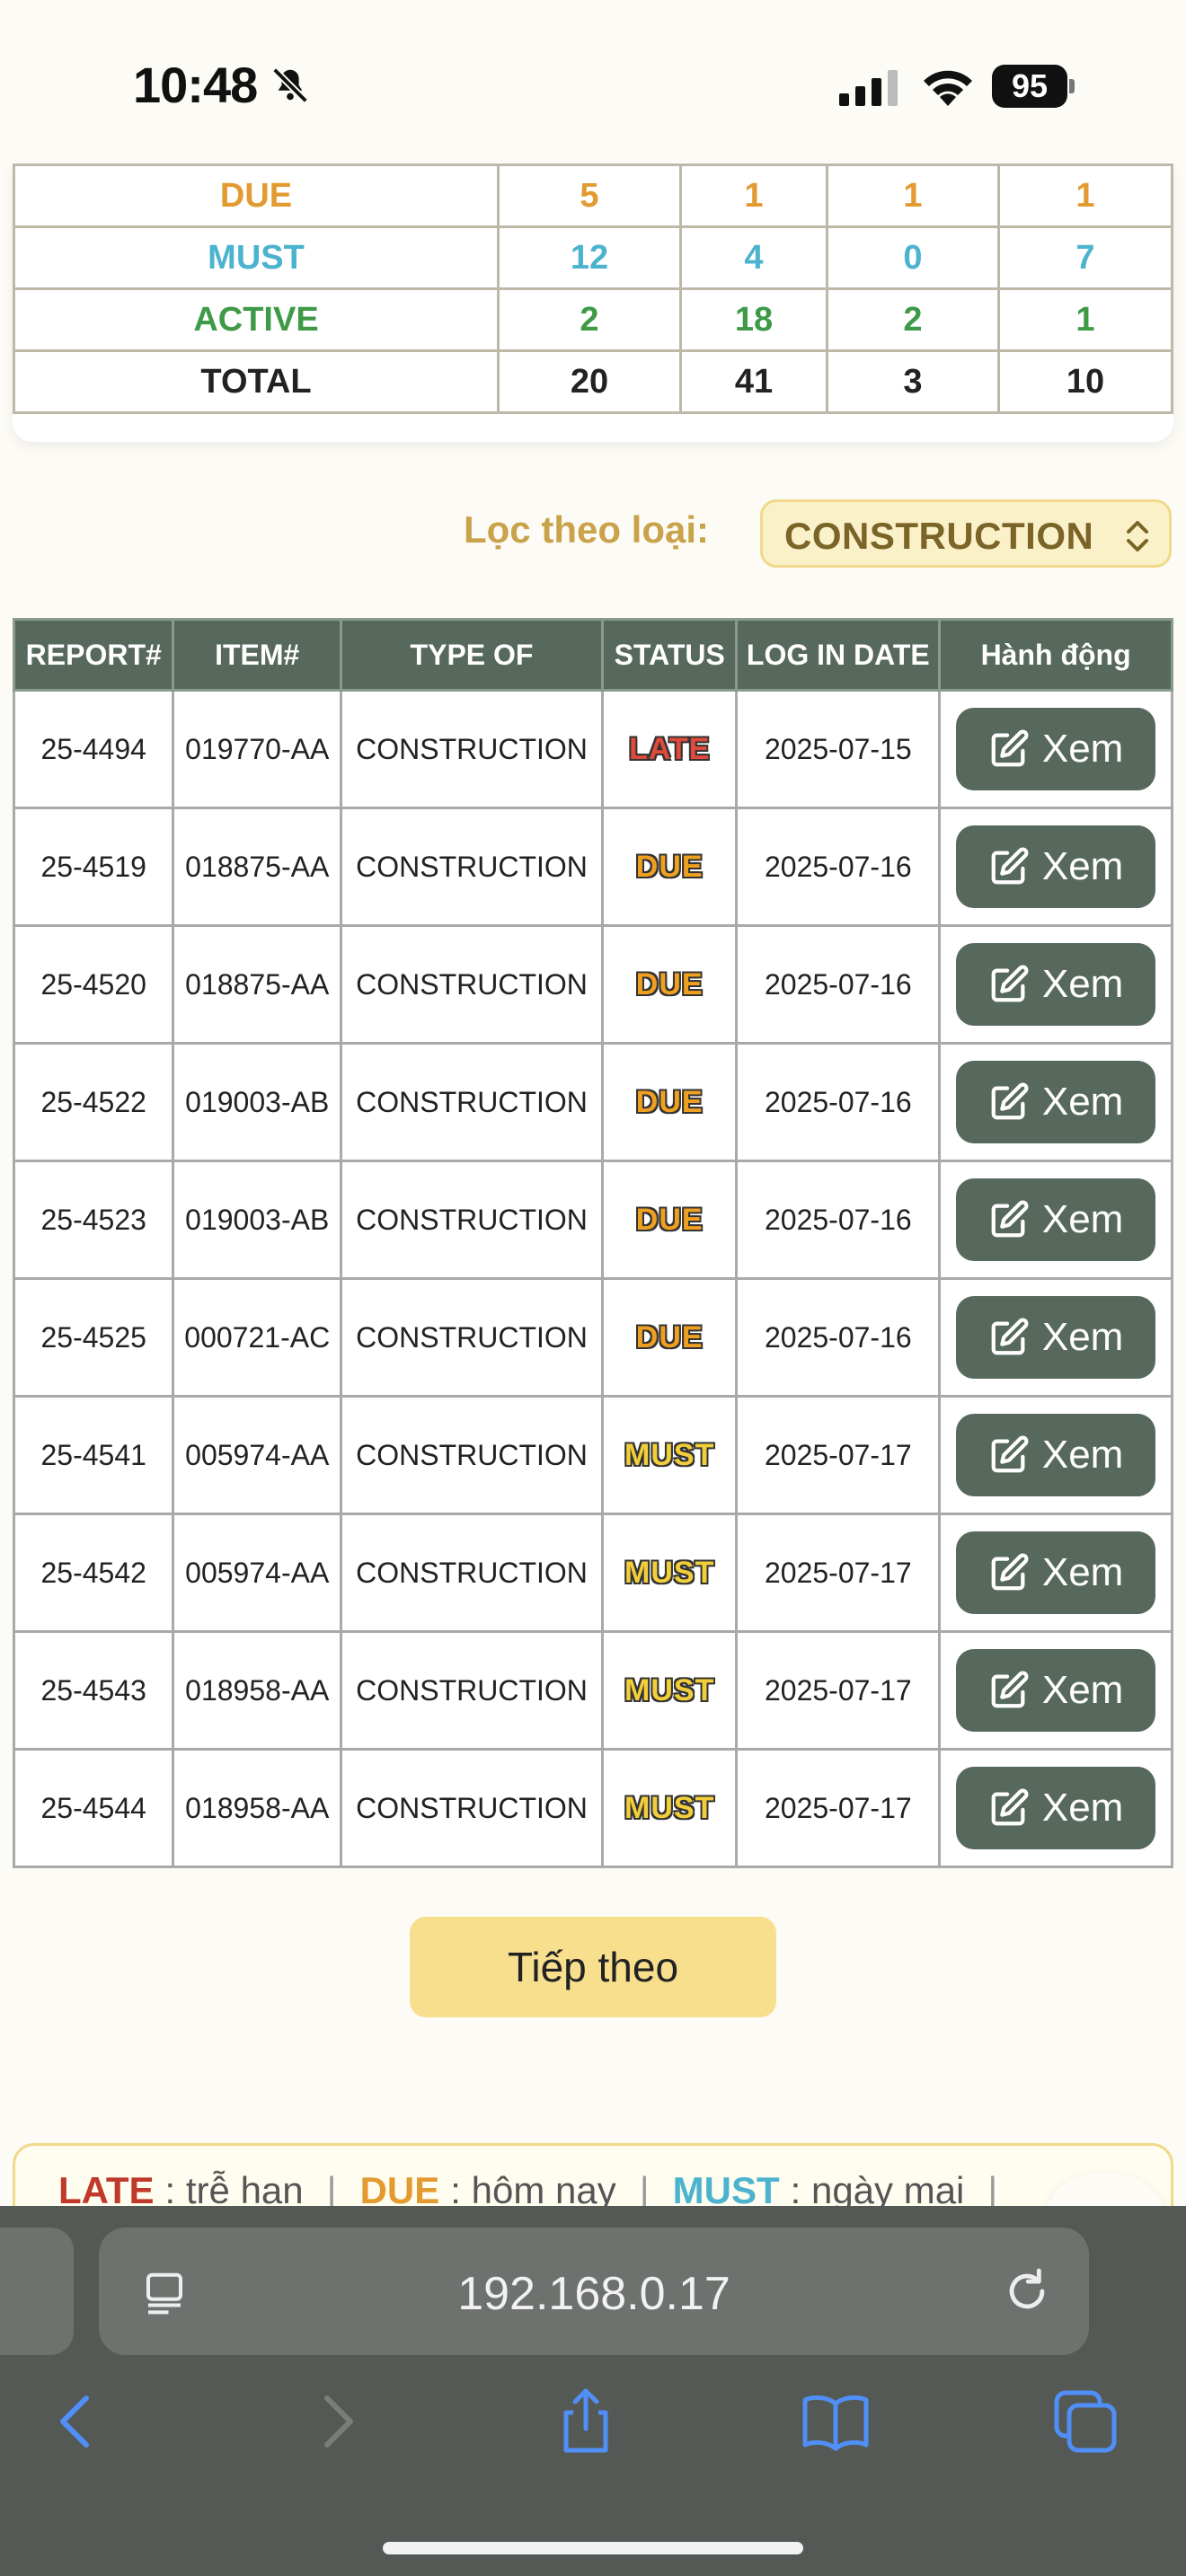  Describe the element at coordinates (93, 1337) in the screenshot. I see `report-cell: 25-4525` at that location.